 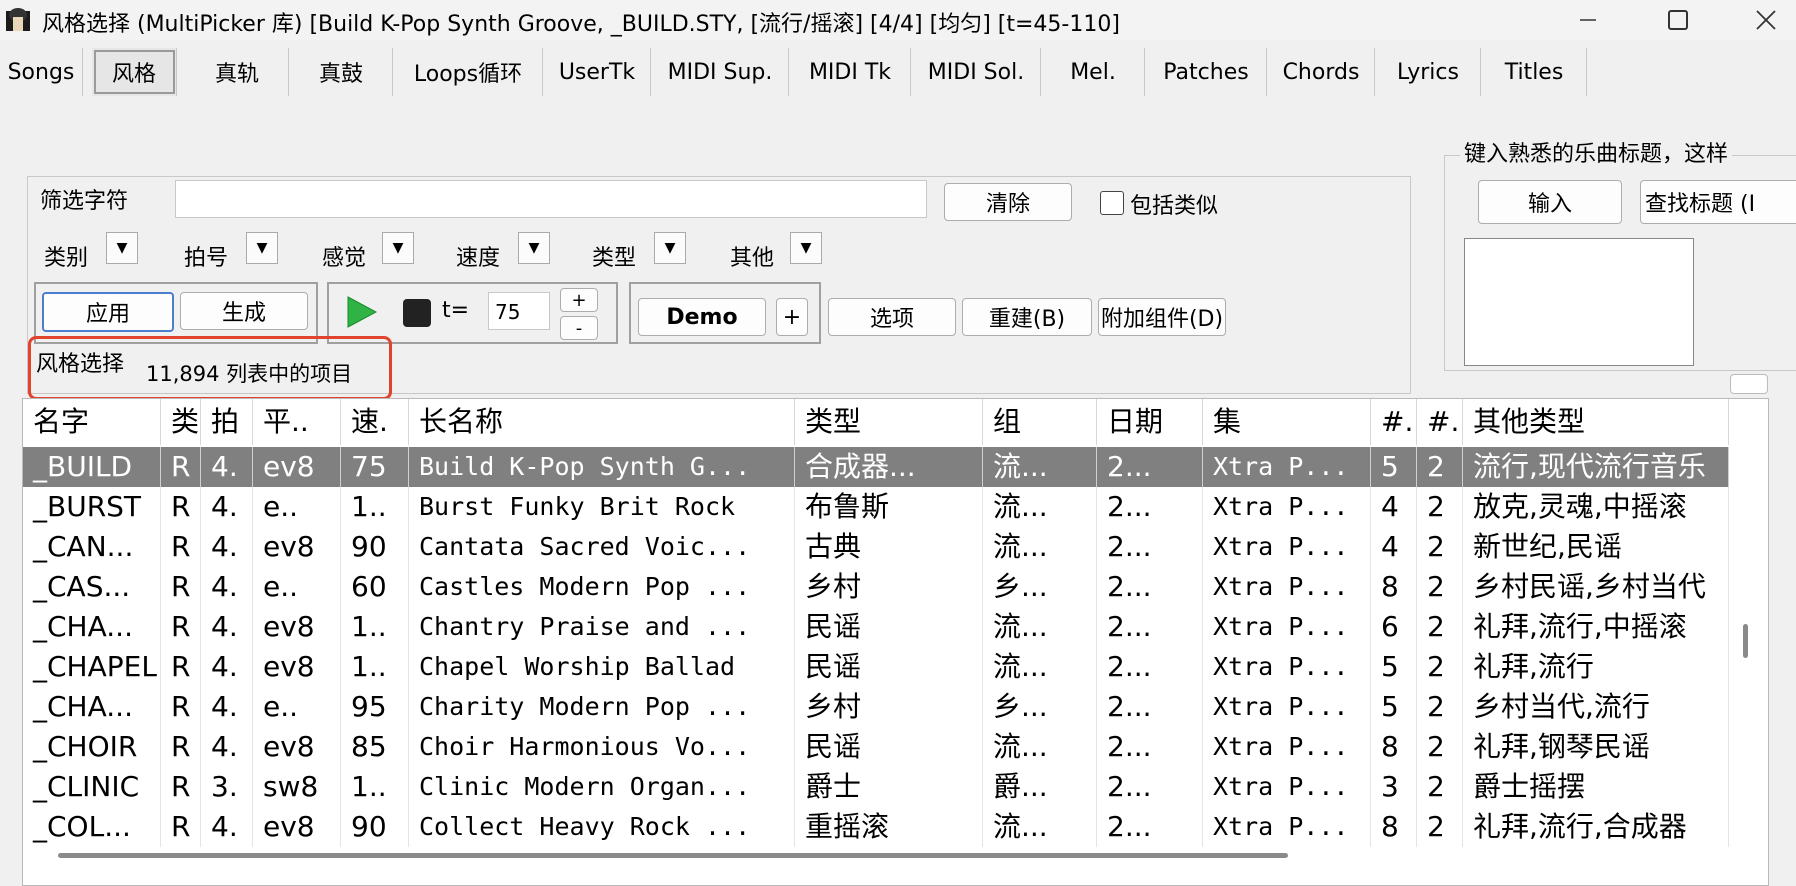 I want to click on minimize-button, so click(x=1588, y=20).